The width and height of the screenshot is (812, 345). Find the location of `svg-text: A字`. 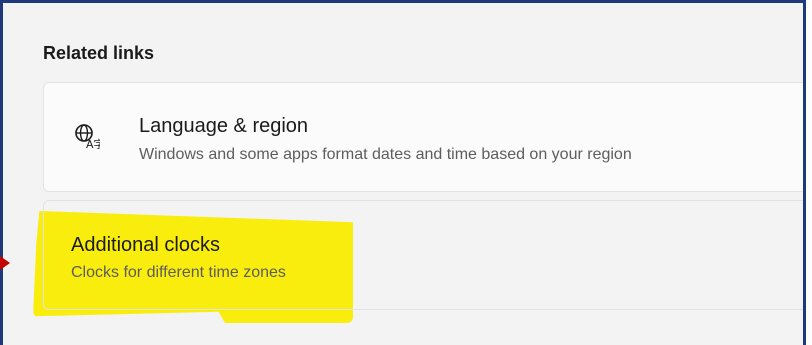

svg-text: A字 is located at coordinates (93, 143).